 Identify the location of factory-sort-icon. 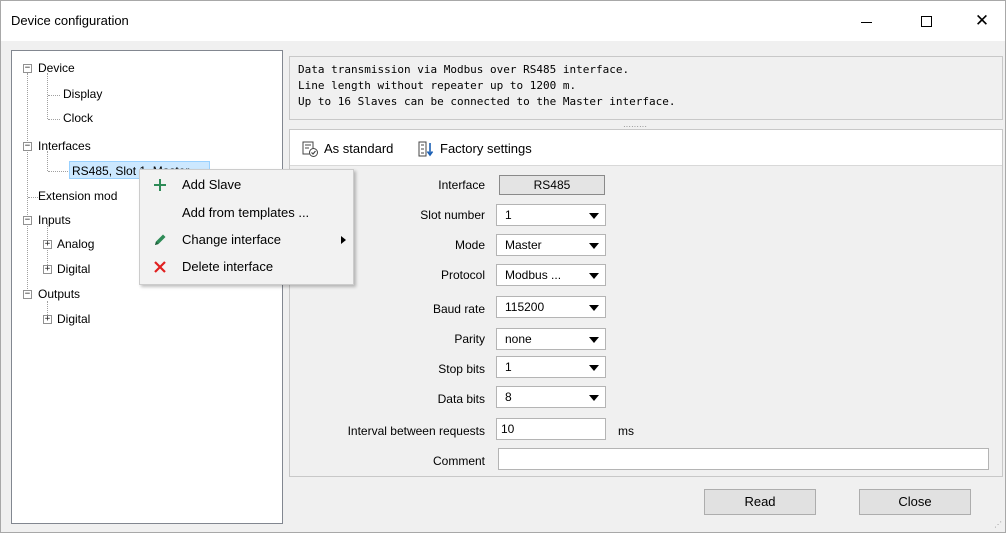
(426, 149).